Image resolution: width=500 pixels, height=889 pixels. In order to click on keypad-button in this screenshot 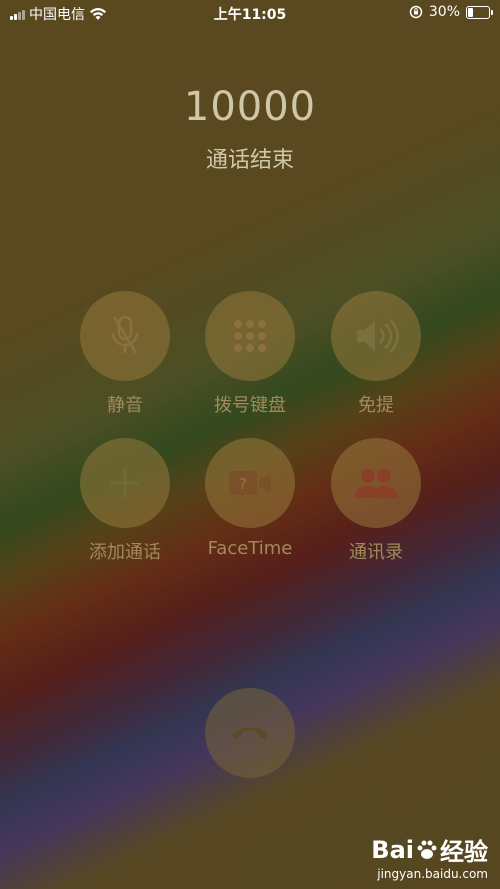, I will do `click(250, 336)`.